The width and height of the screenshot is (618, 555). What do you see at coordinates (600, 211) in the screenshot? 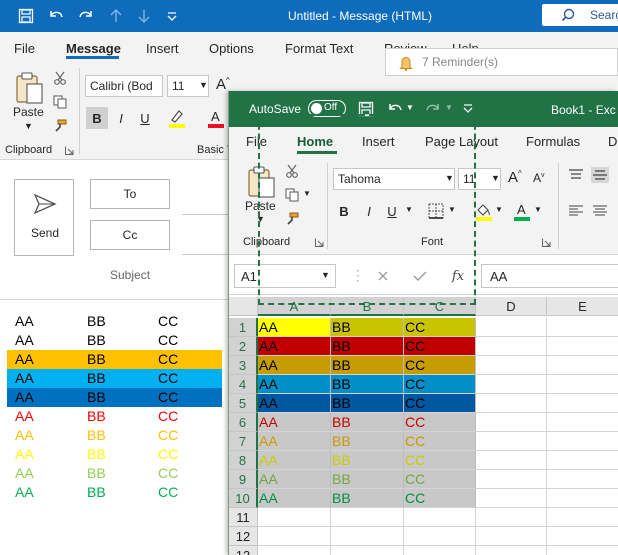
I see `align-center-icon` at bounding box center [600, 211].